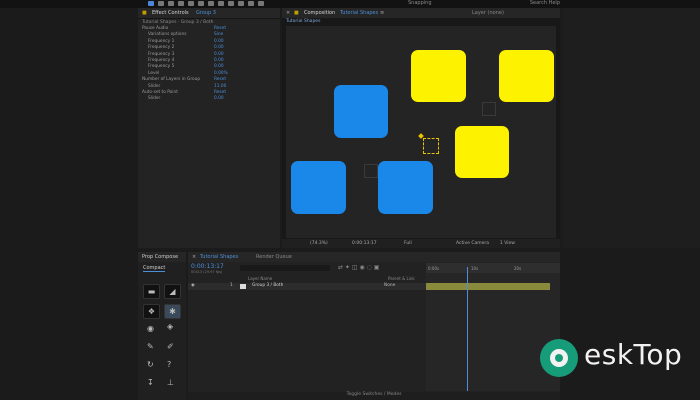 This screenshot has height=400, width=700. Describe the element at coordinates (467, 329) in the screenshot. I see `playhead` at that location.